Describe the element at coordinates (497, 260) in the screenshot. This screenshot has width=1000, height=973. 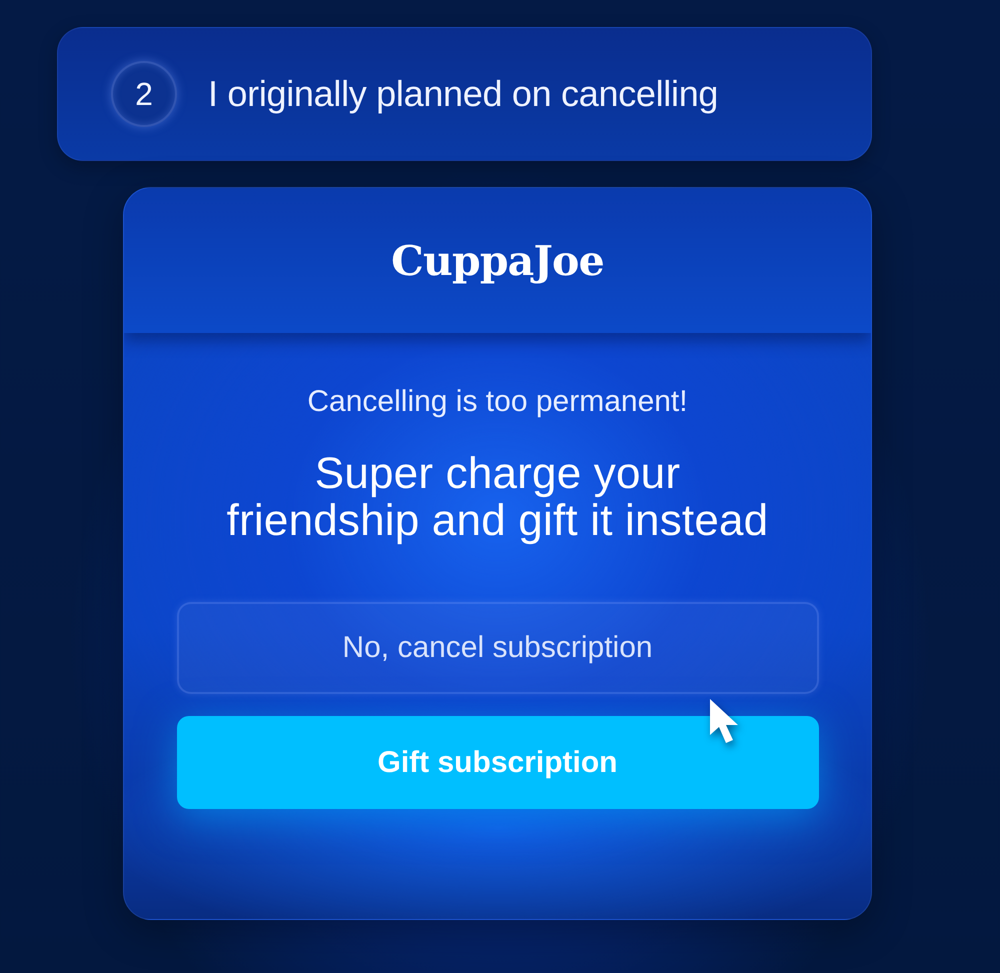
I see `brand-logo: CuppaJoe` at that location.